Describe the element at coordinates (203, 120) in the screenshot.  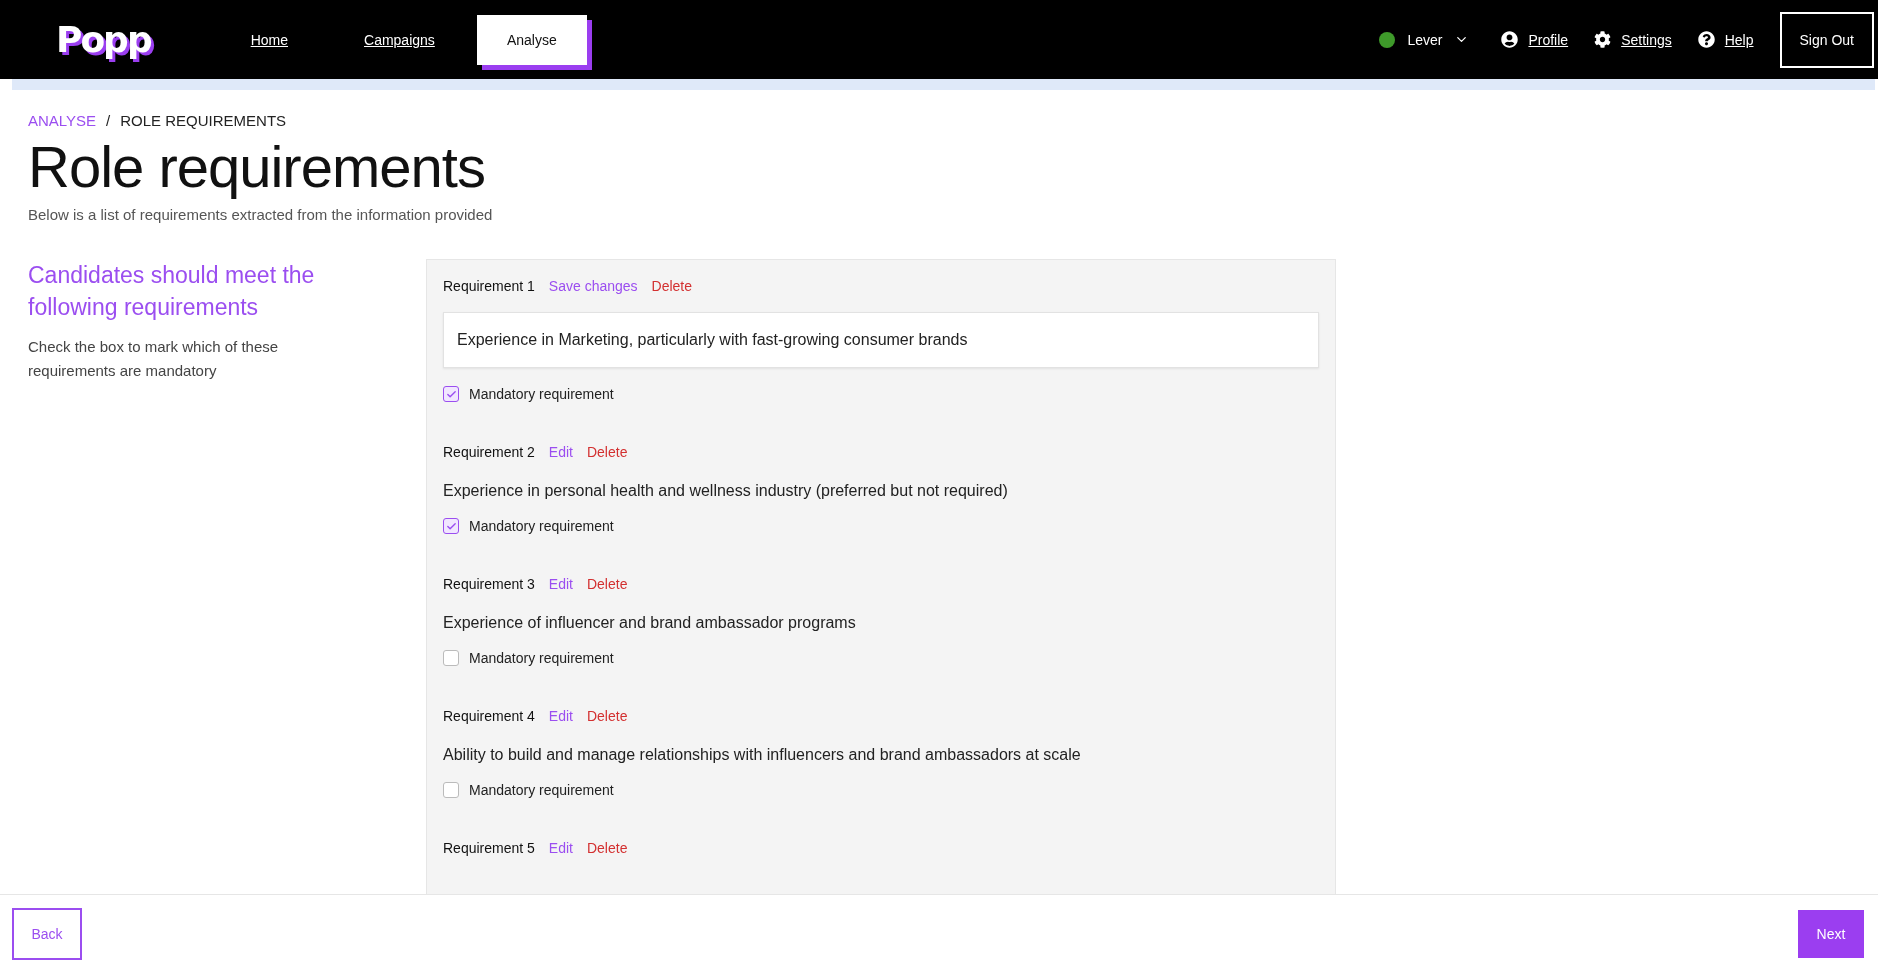
I see `breadcrumb-current: ROLE REQUIREMENTS` at that location.